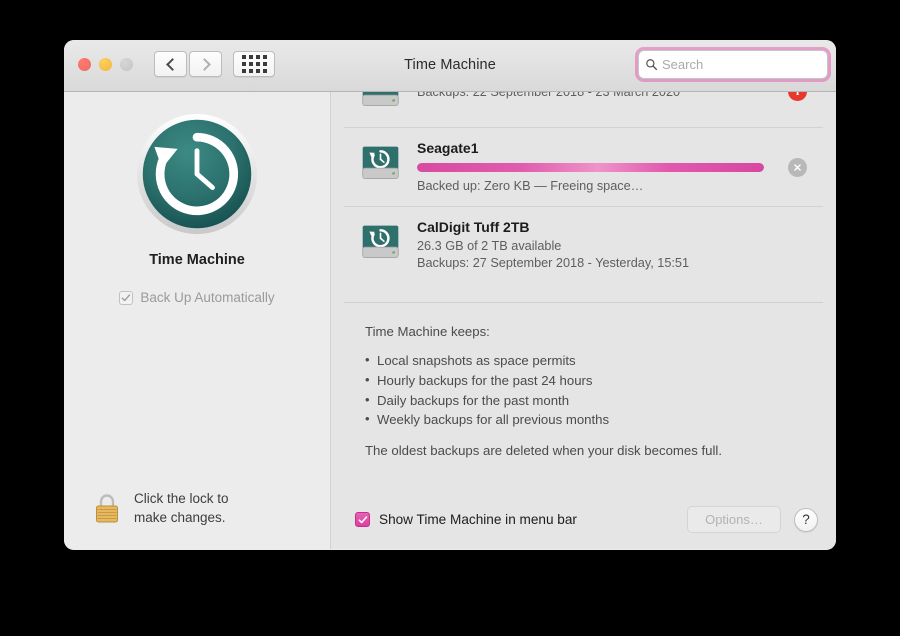 This screenshot has height=636, width=900. I want to click on auto-backup-row: Back Up Automatically, so click(197, 297).